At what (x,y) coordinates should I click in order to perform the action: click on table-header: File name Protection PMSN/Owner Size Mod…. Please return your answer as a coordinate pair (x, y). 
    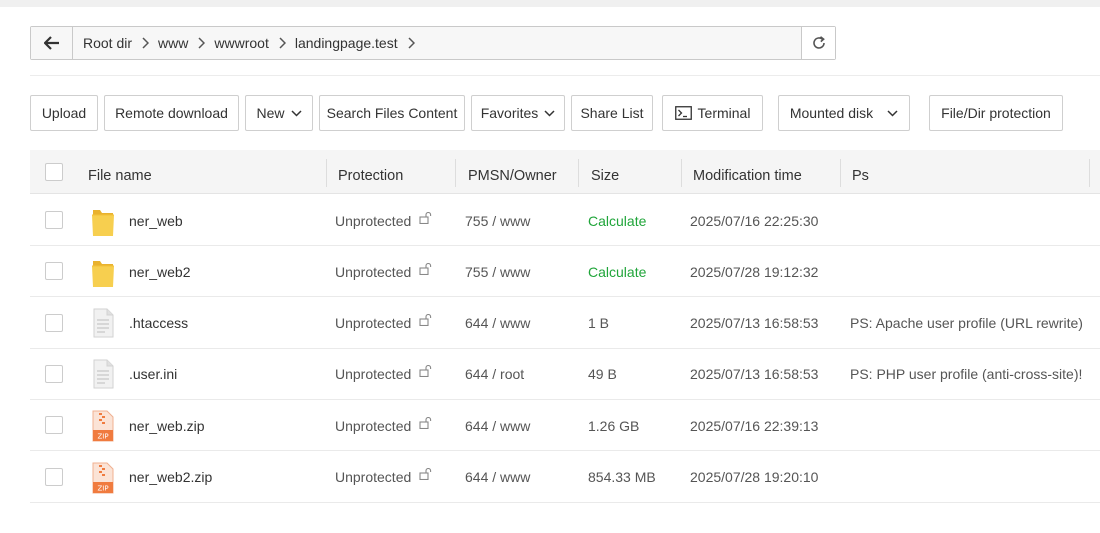
    Looking at the image, I should click on (565, 172).